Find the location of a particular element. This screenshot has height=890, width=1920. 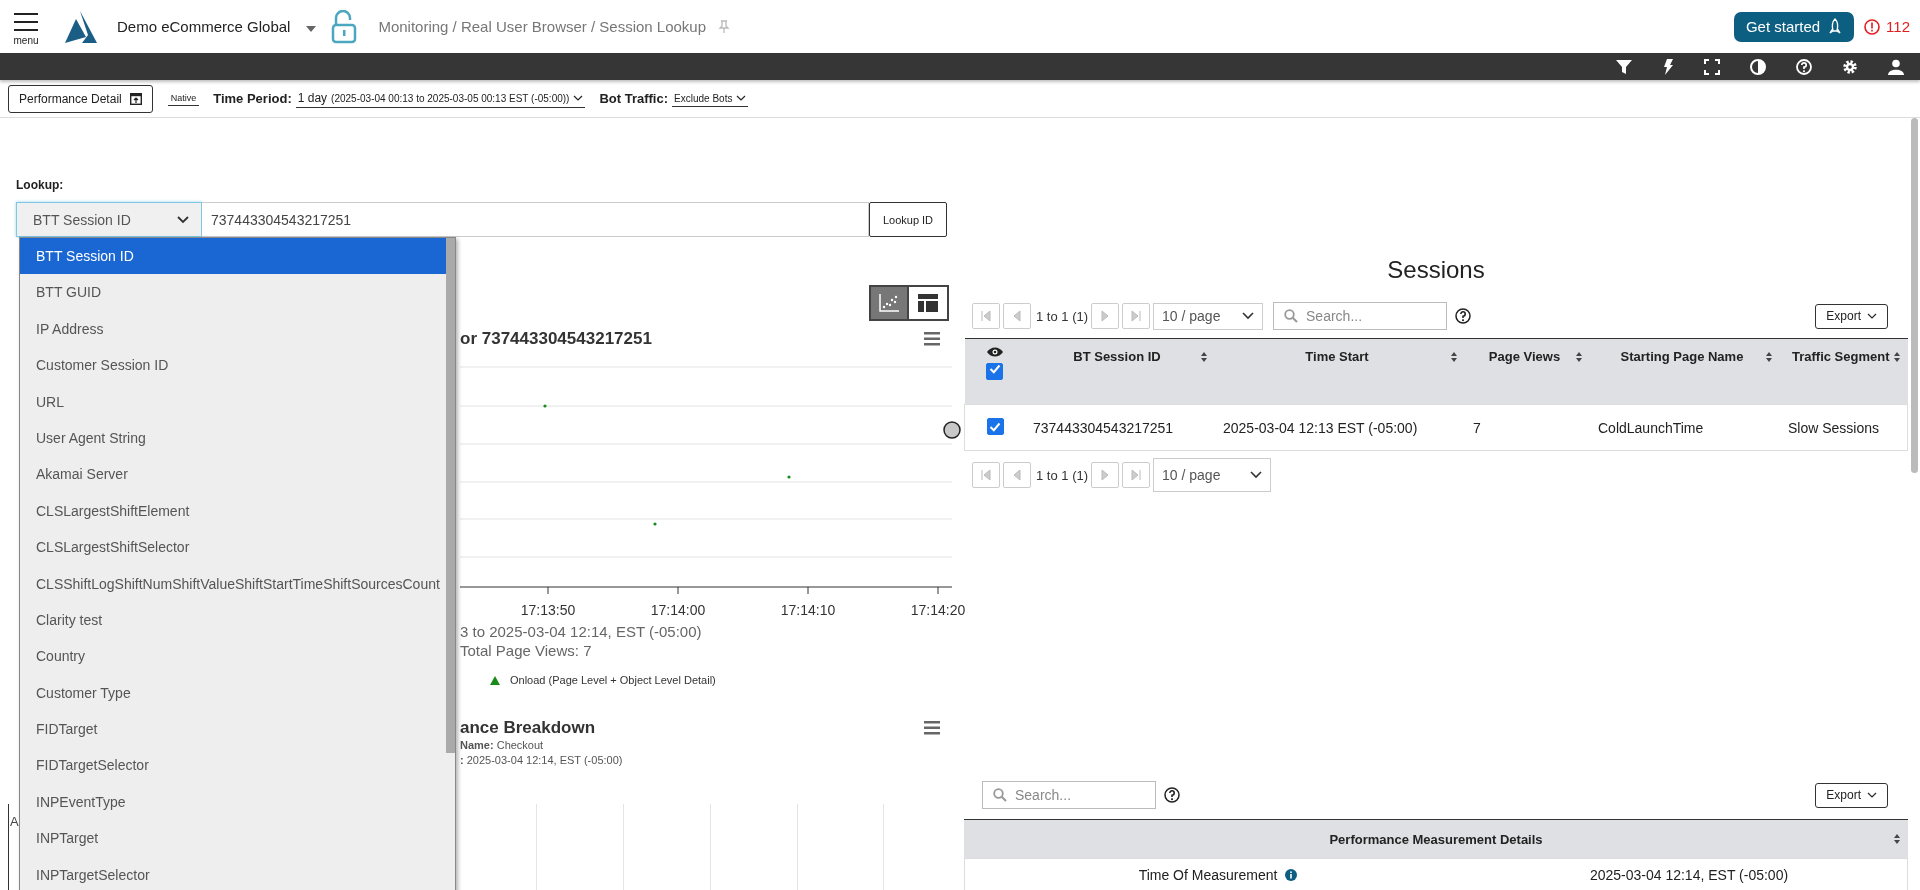

lookup-id-field: 737443304543217251 is located at coordinates (535, 219).